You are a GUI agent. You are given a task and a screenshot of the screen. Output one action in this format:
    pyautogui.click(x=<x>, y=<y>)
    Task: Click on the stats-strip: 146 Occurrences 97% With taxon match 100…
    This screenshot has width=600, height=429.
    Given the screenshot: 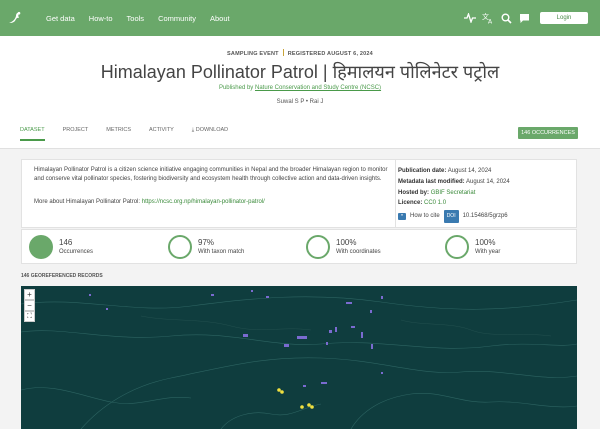 What is the action you would take?
    pyautogui.click(x=299, y=246)
    